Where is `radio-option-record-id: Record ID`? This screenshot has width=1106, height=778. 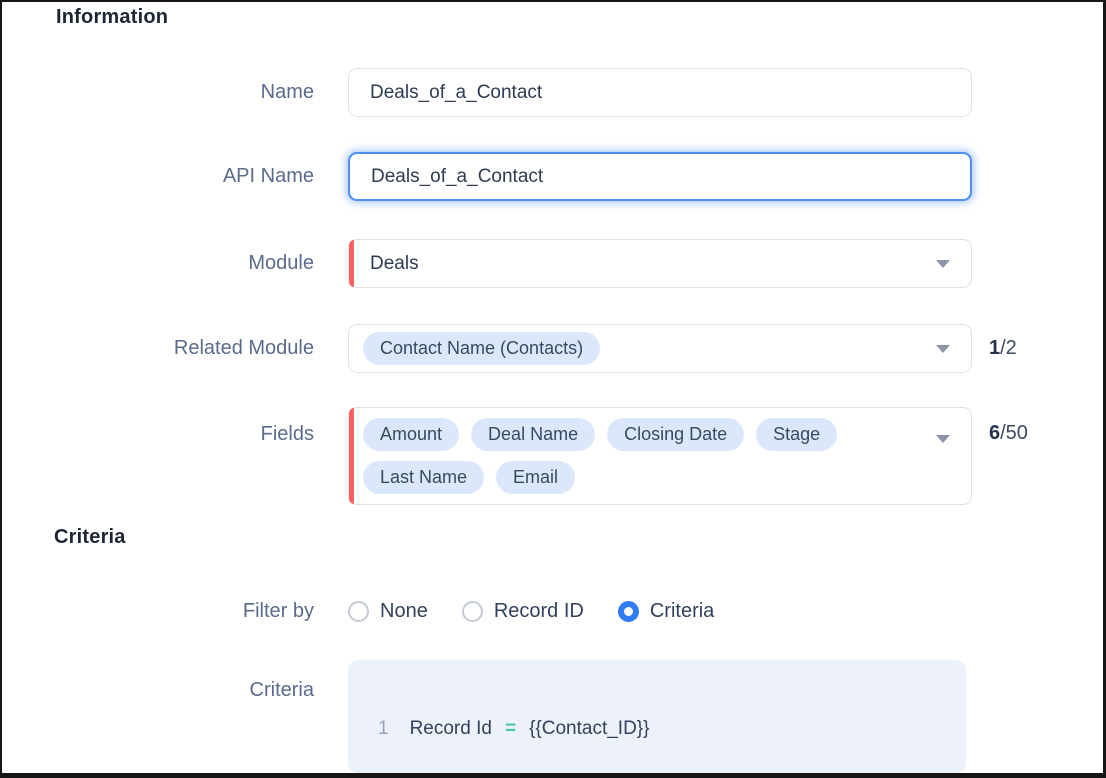
radio-option-record-id: Record ID is located at coordinates (522, 611).